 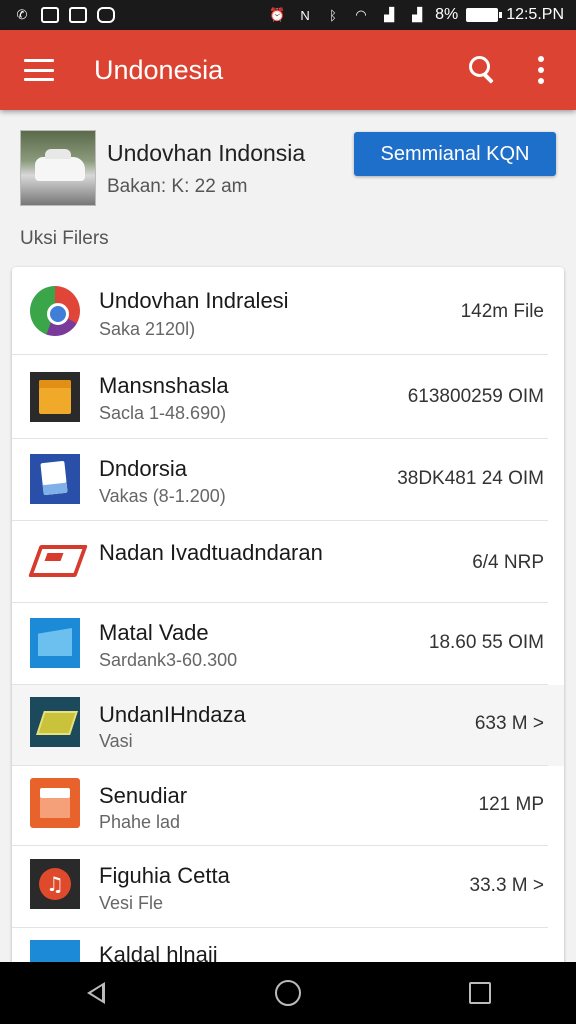 What do you see at coordinates (361, 14) in the screenshot?
I see `wifi-icon: ◠` at bounding box center [361, 14].